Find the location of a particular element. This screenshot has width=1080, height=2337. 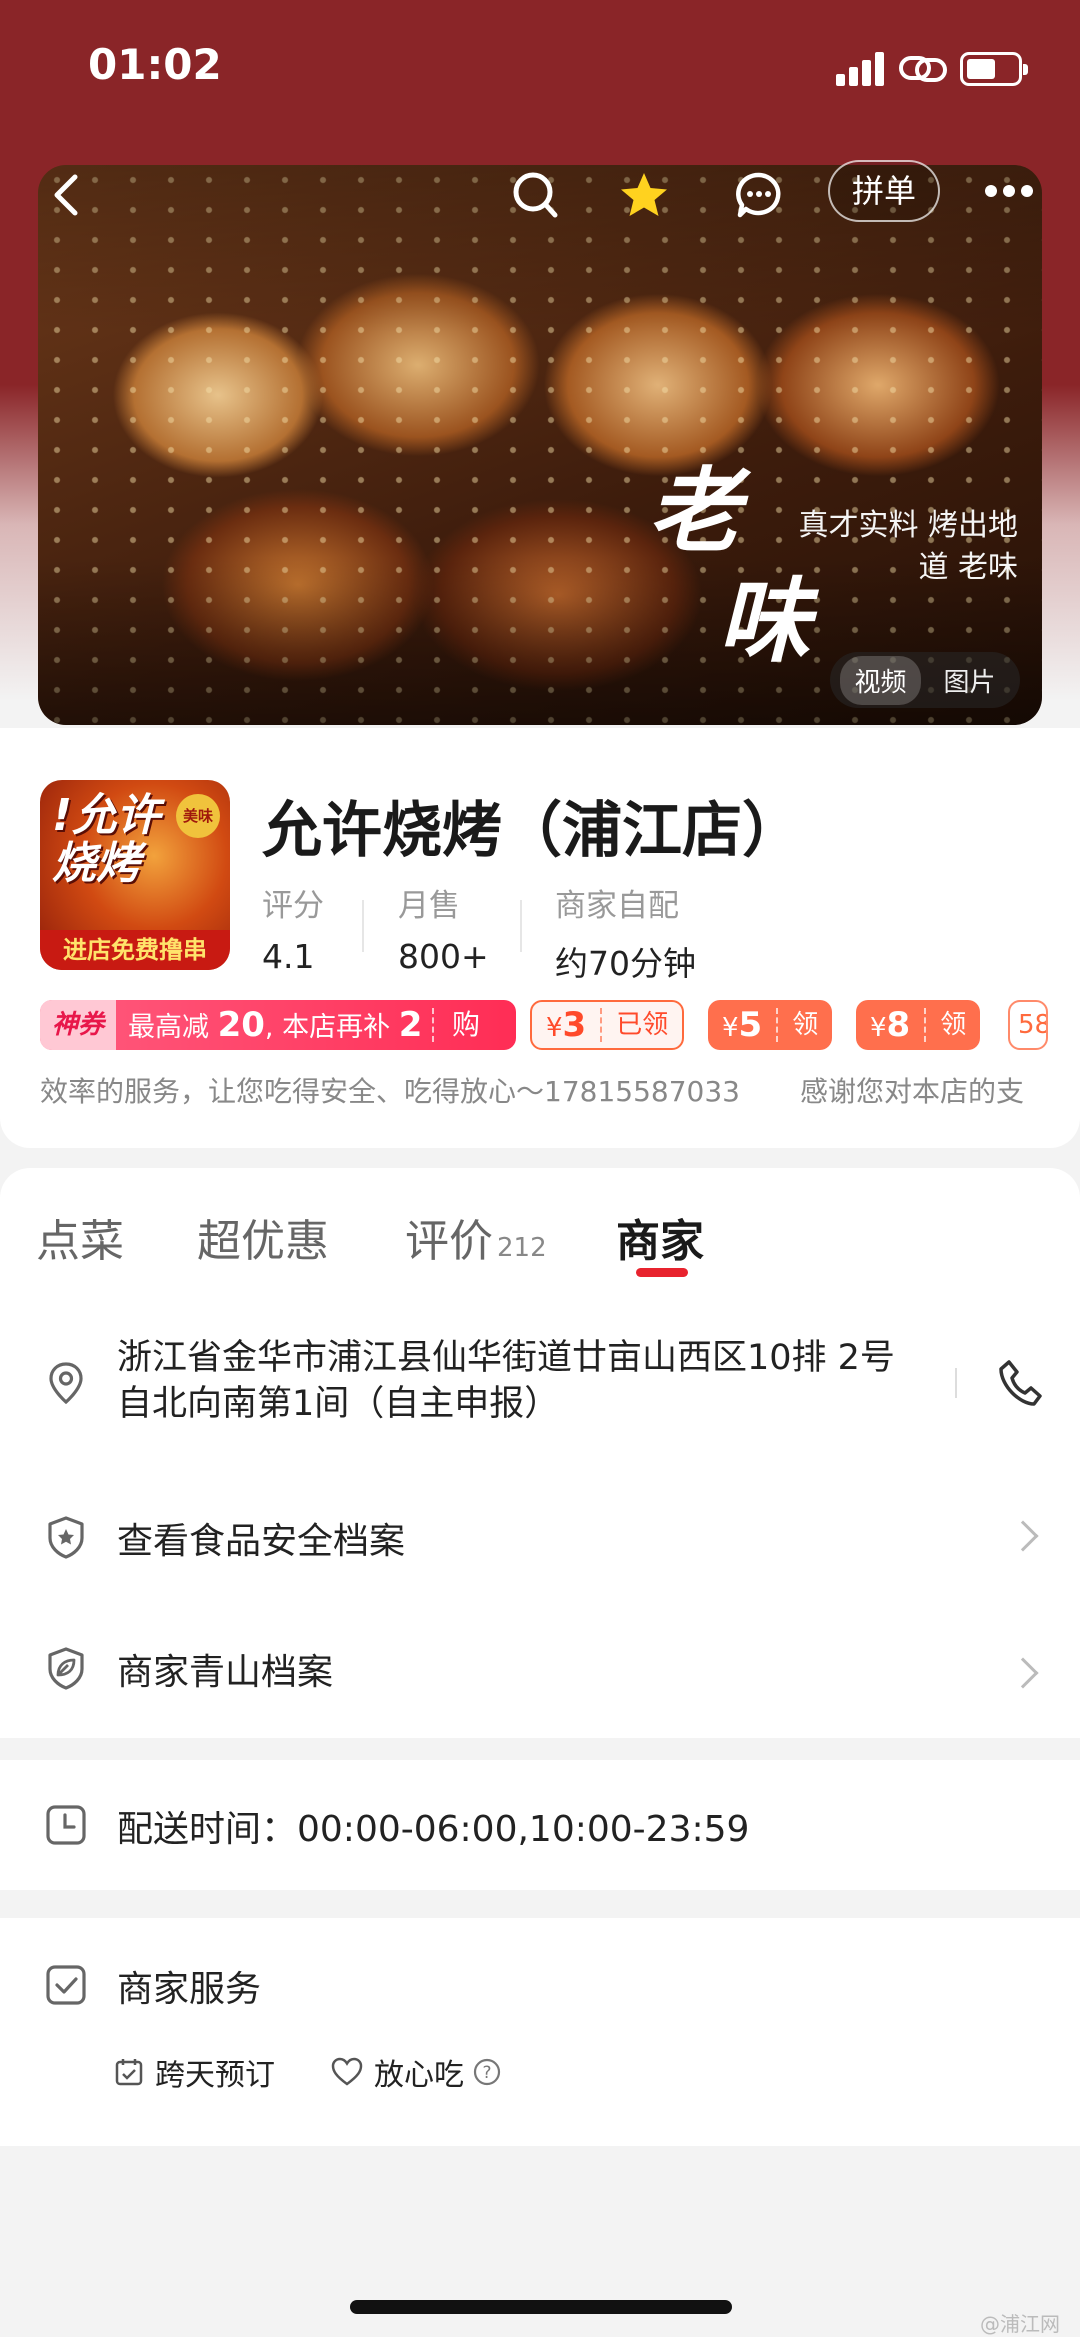

message-icon is located at coordinates (759, 195).